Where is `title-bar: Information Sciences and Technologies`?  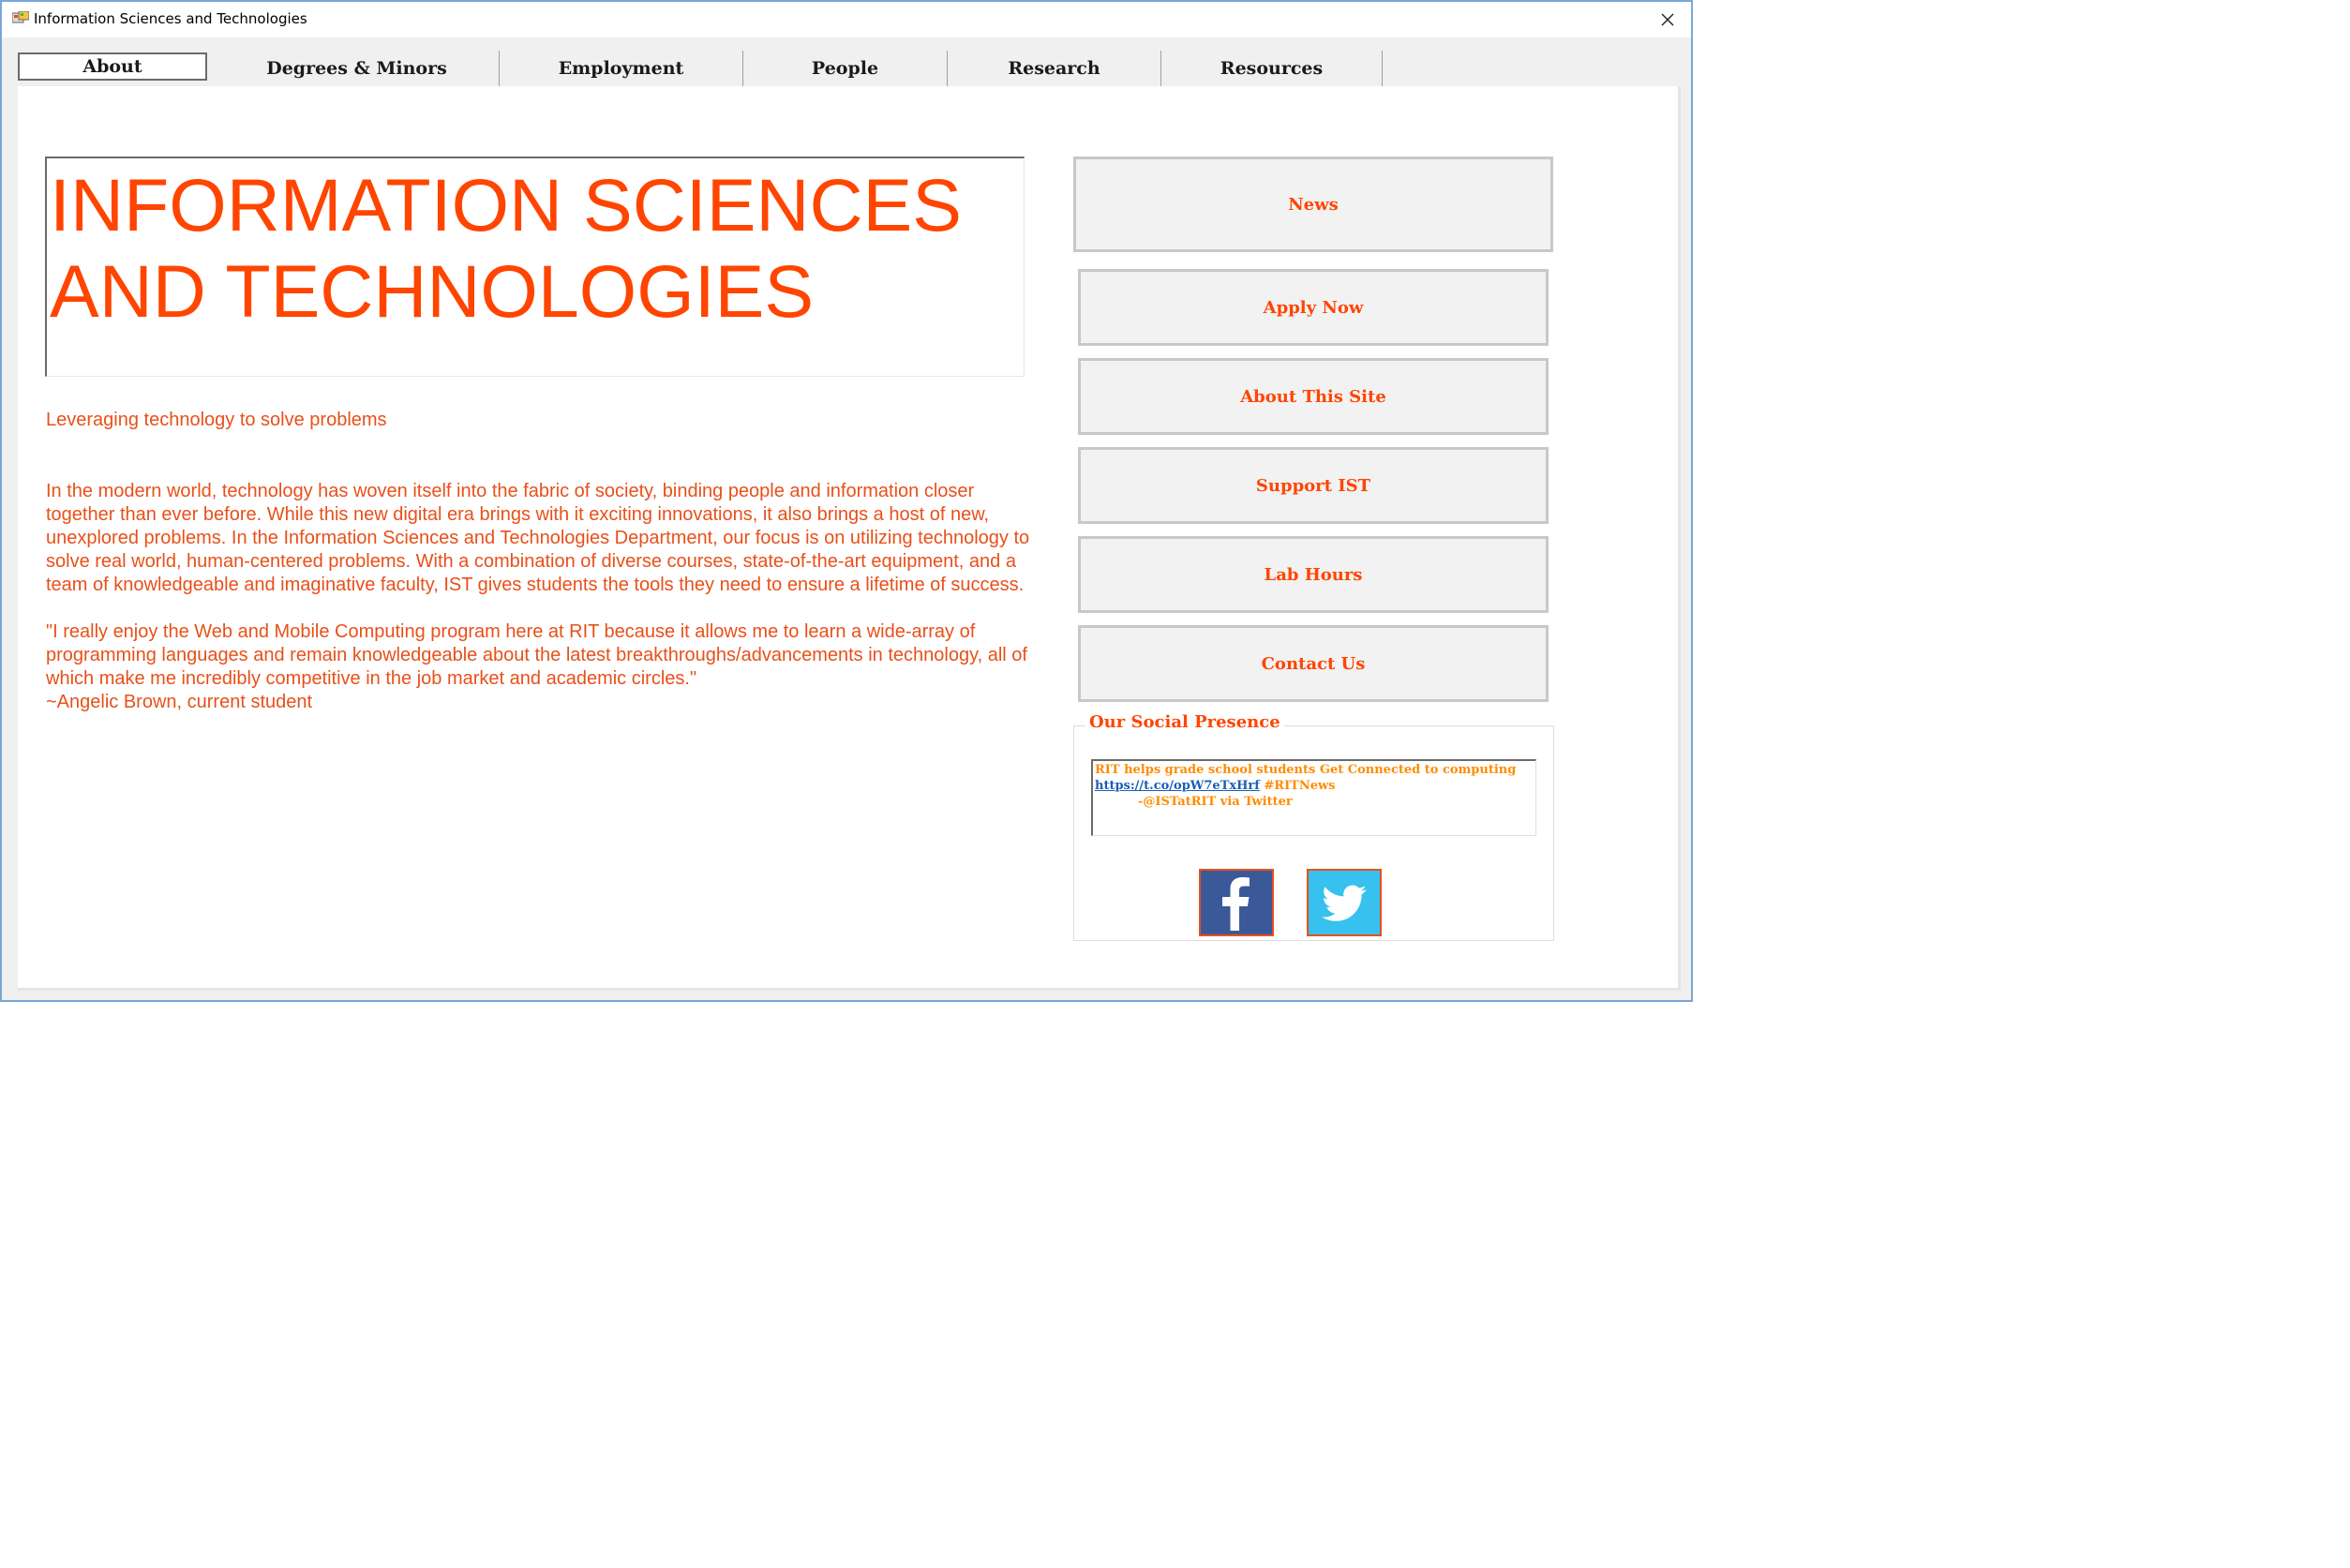
title-bar: Information Sciences and Technologies is located at coordinates (846, 19).